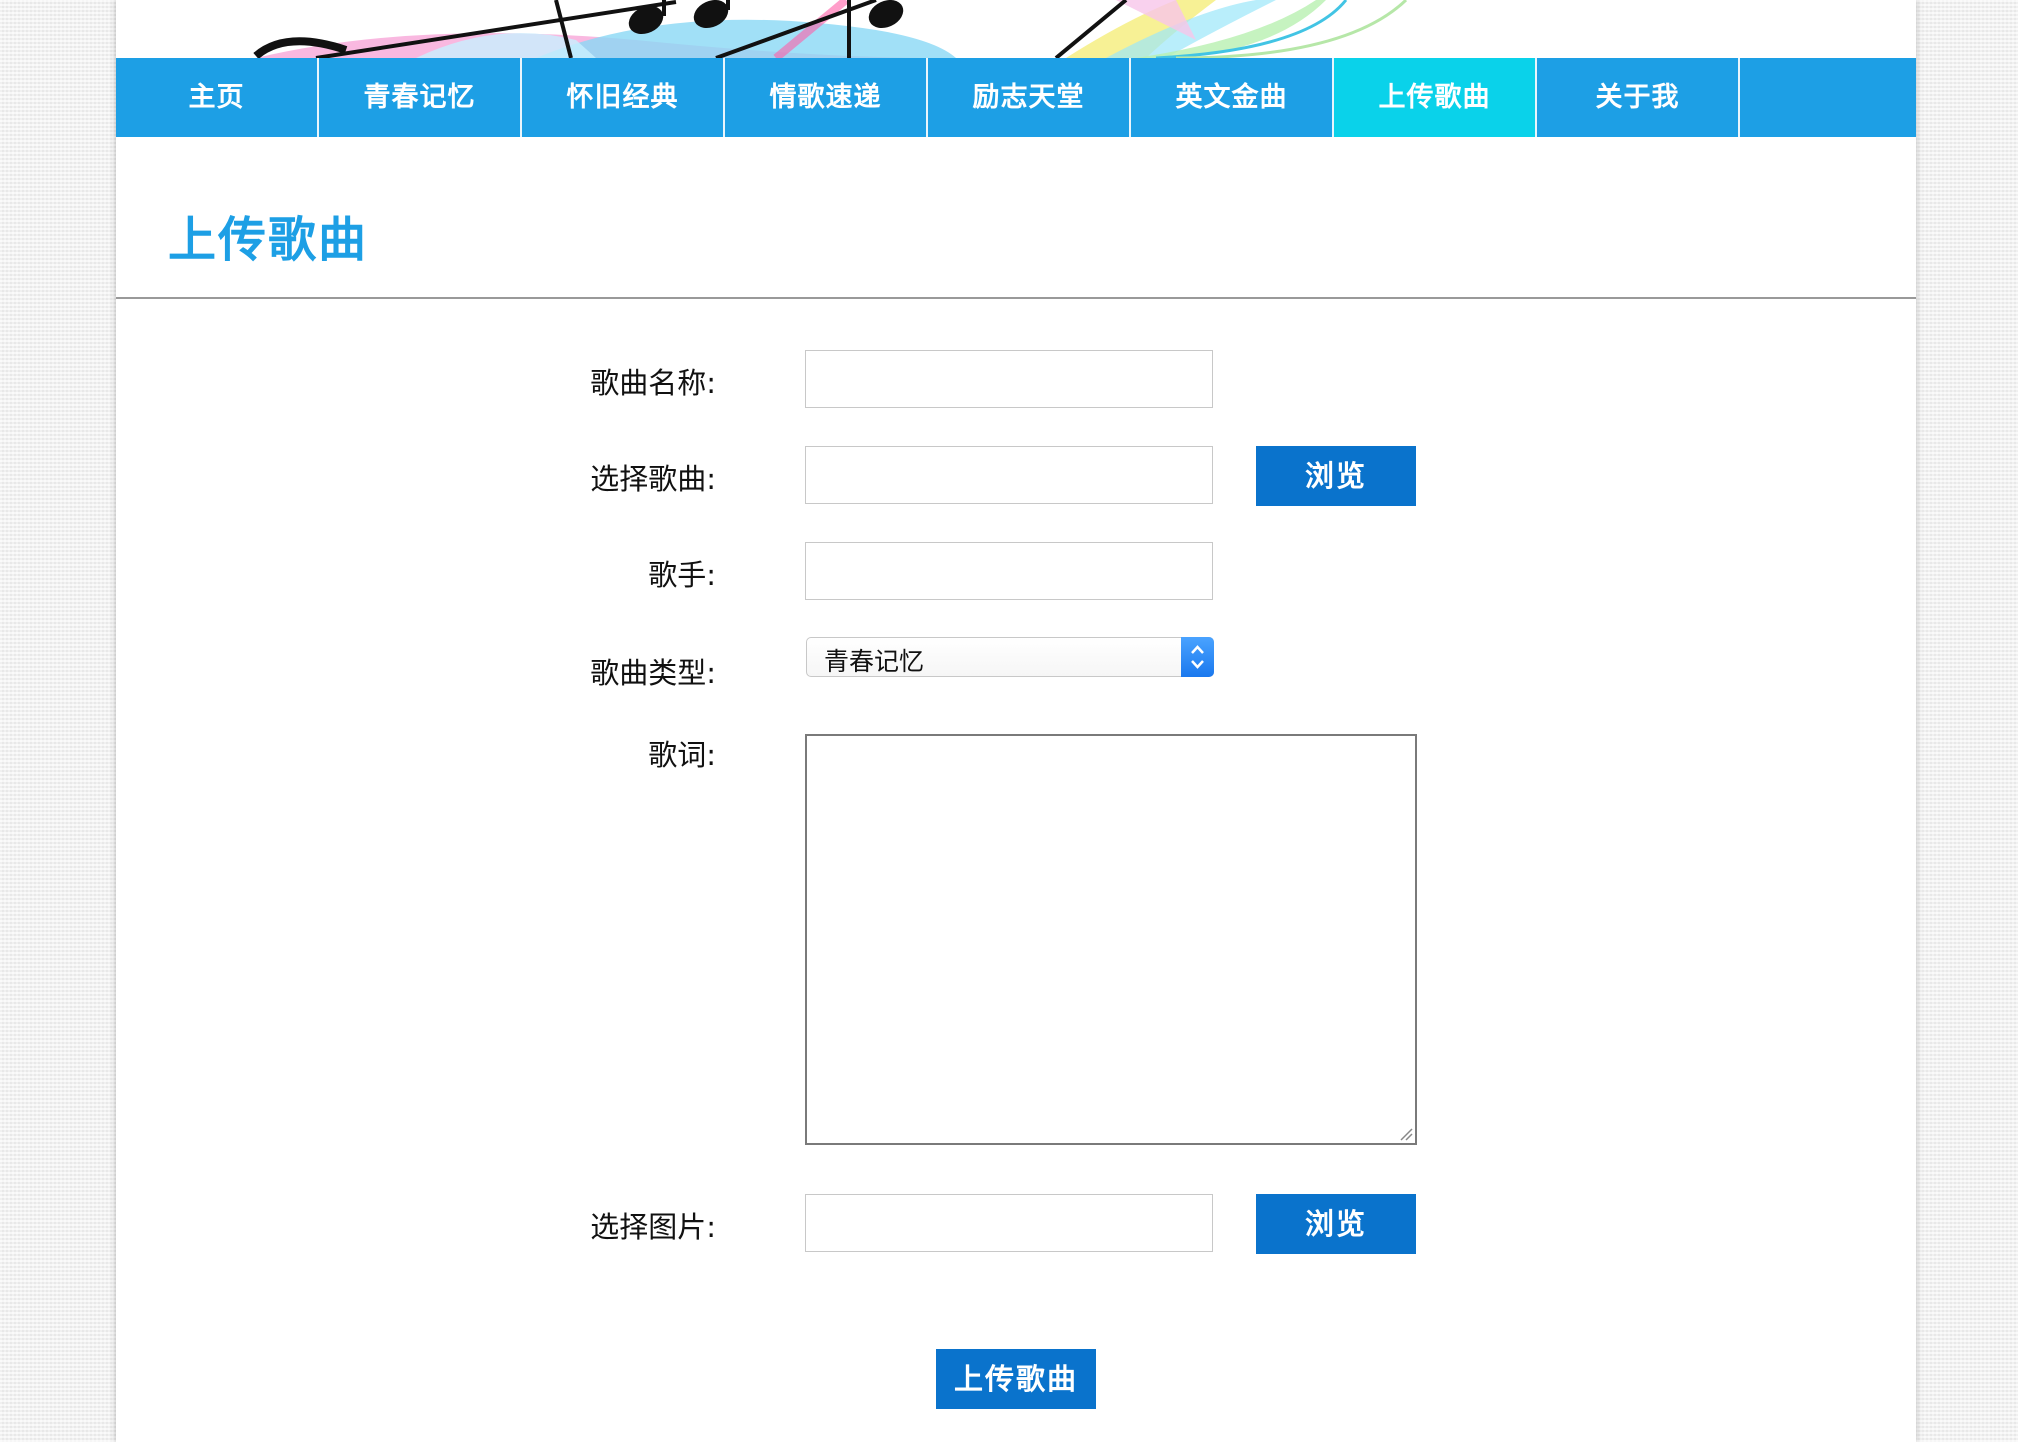  Describe the element at coordinates (1111, 939) in the screenshot. I see `lyrics-textarea` at that location.